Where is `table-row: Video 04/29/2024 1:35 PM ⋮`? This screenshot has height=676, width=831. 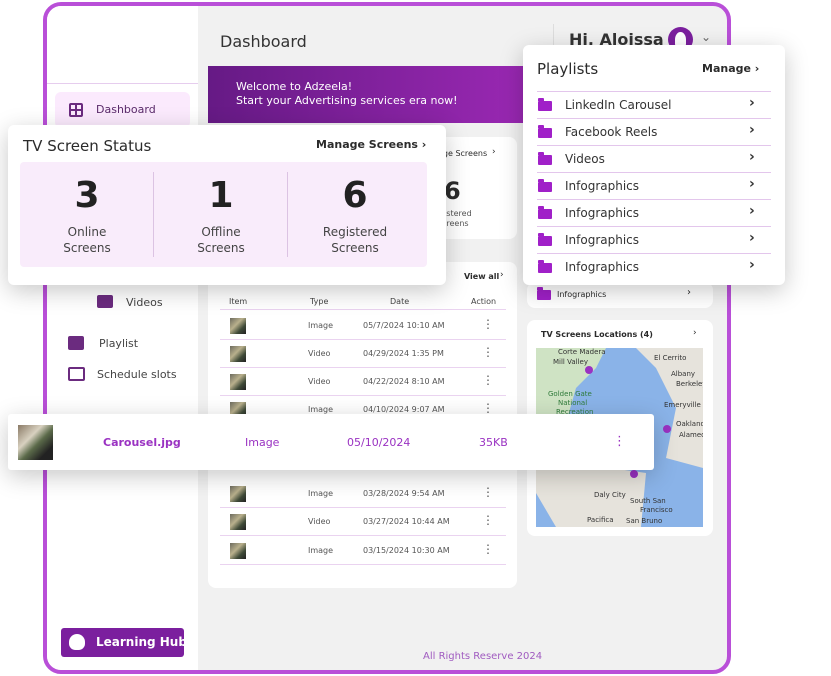
table-row: Video 04/29/2024 1:35 PM ⋮ is located at coordinates (363, 354).